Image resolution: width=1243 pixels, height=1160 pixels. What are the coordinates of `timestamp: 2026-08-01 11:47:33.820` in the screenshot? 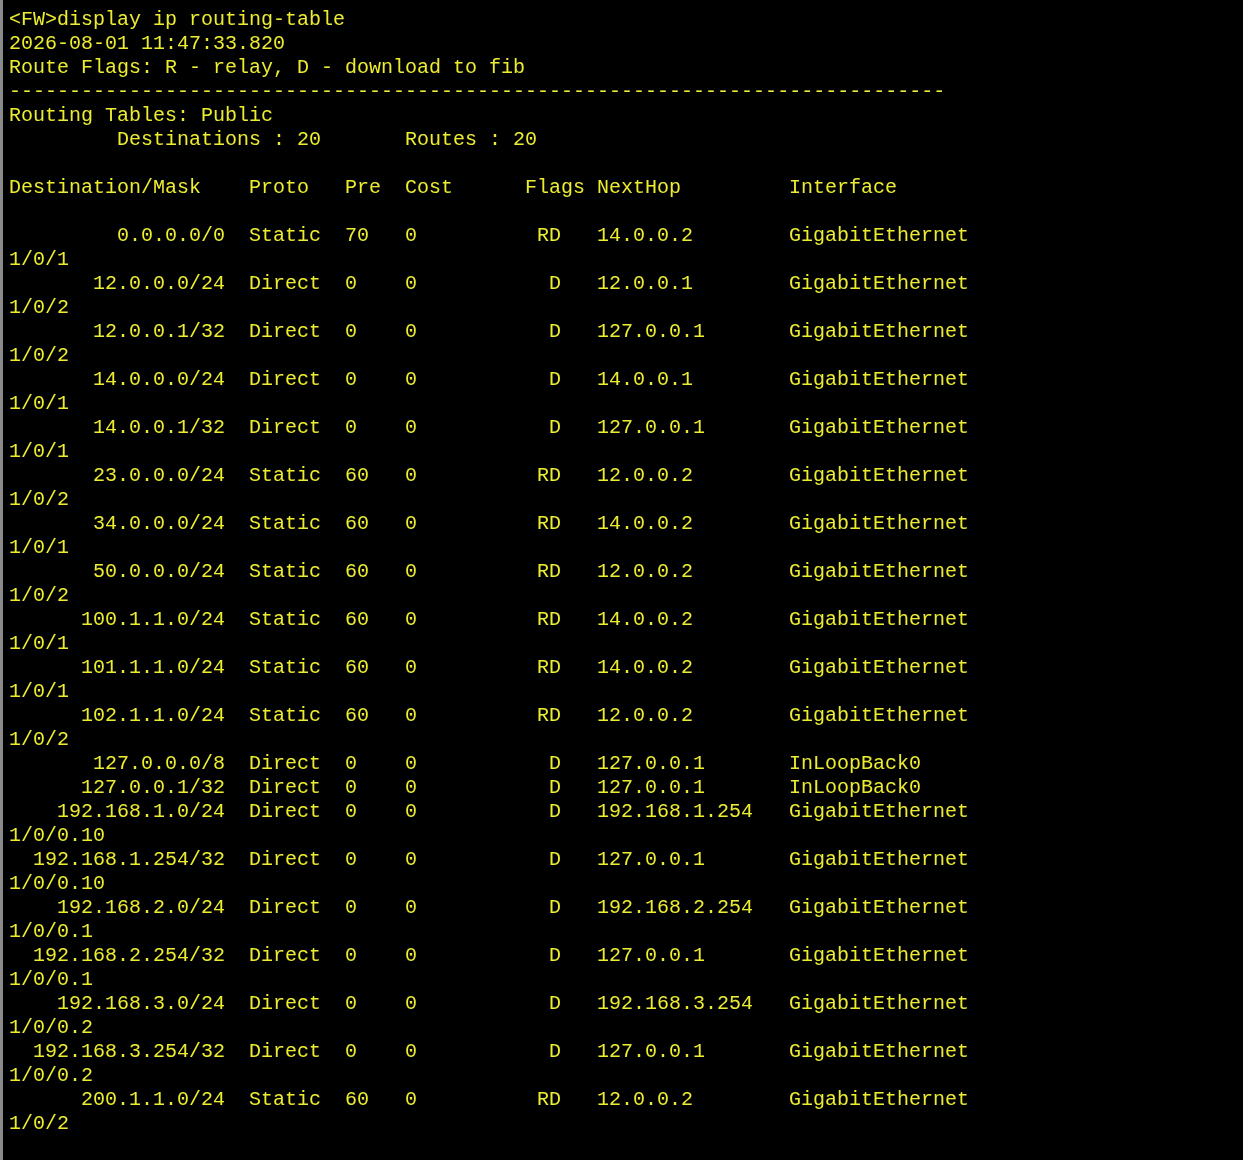 It's located at (147, 43).